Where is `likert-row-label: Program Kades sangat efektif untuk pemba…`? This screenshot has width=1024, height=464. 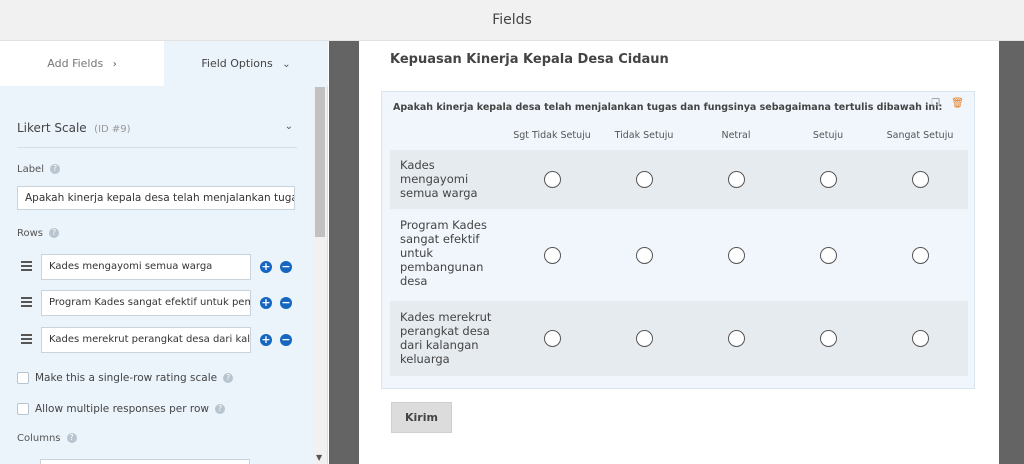
likert-row-label: Program Kades sangat efektif untuk pemba… is located at coordinates (443, 253).